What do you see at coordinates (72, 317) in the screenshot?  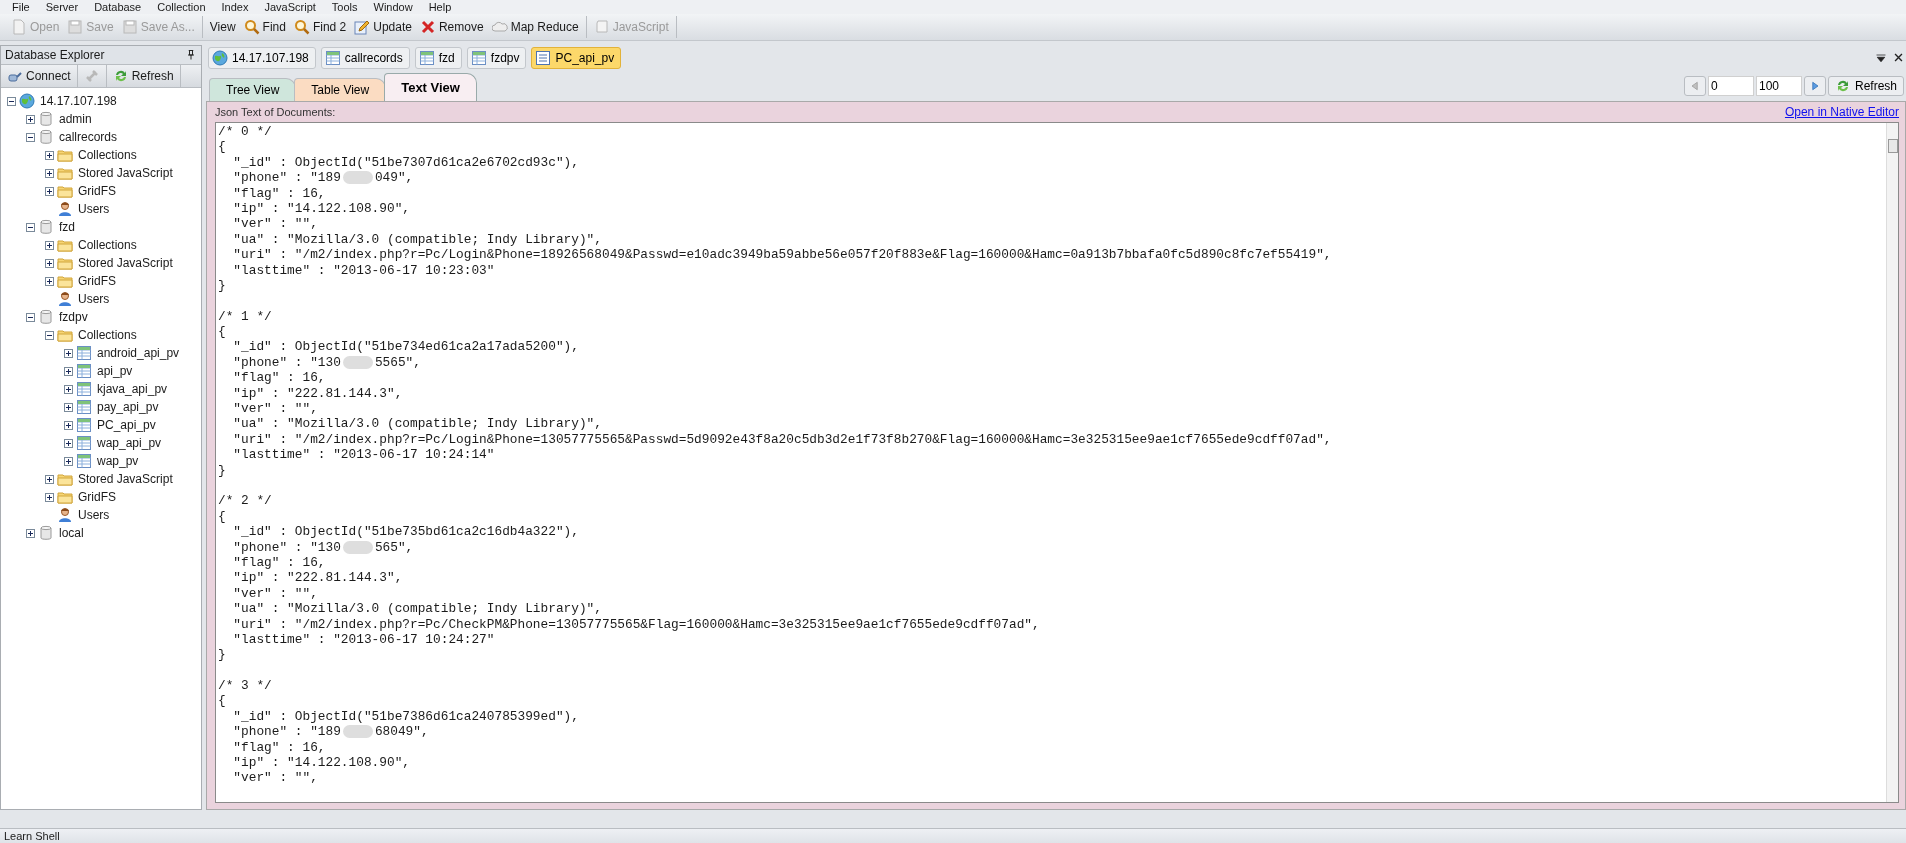 I see `tree-item: fzdpv` at bounding box center [72, 317].